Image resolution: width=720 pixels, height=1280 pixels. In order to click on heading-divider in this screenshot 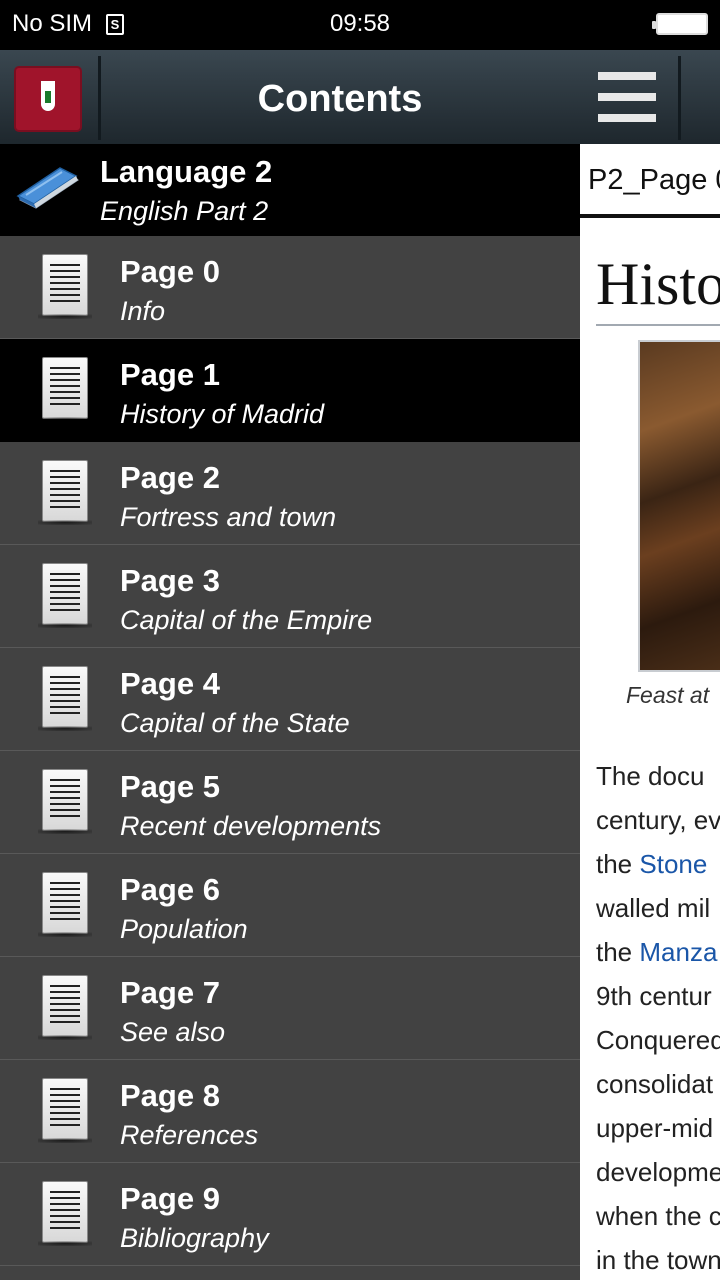, I will do `click(658, 325)`.